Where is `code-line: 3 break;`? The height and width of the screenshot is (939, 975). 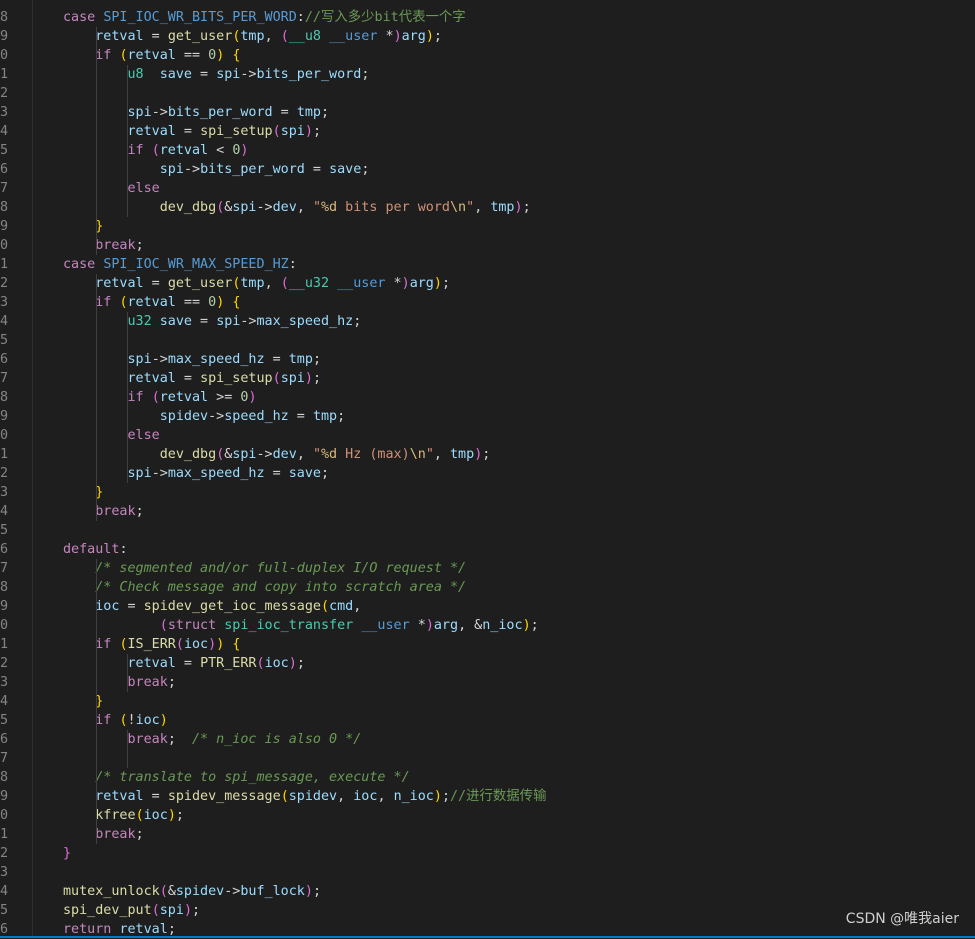
code-line: 3 break; is located at coordinates (487, 682).